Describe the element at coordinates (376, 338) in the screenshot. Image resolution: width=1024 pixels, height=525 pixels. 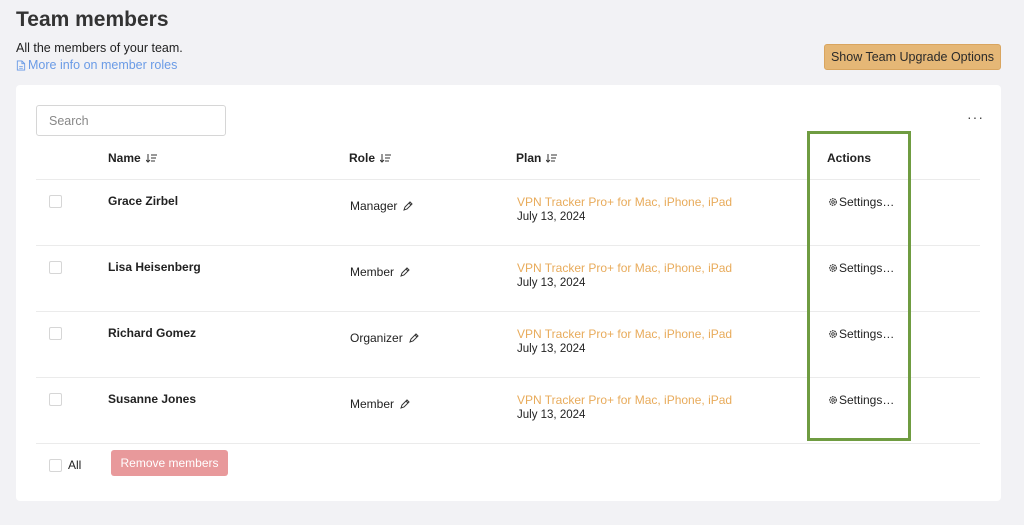
I see `member-role-label: Organizer` at that location.